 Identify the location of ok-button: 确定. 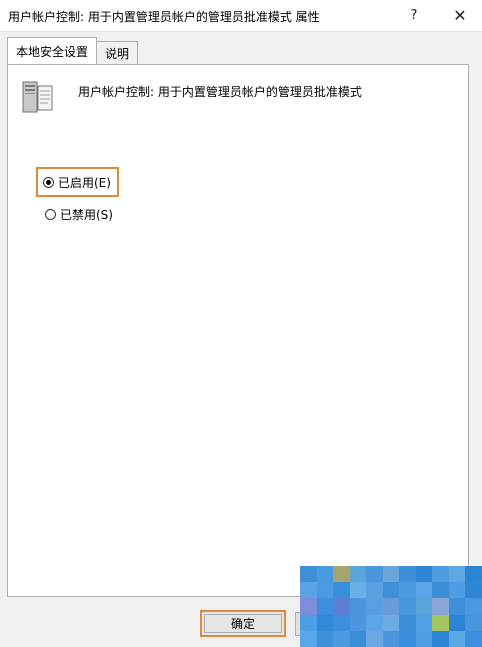
(243, 623).